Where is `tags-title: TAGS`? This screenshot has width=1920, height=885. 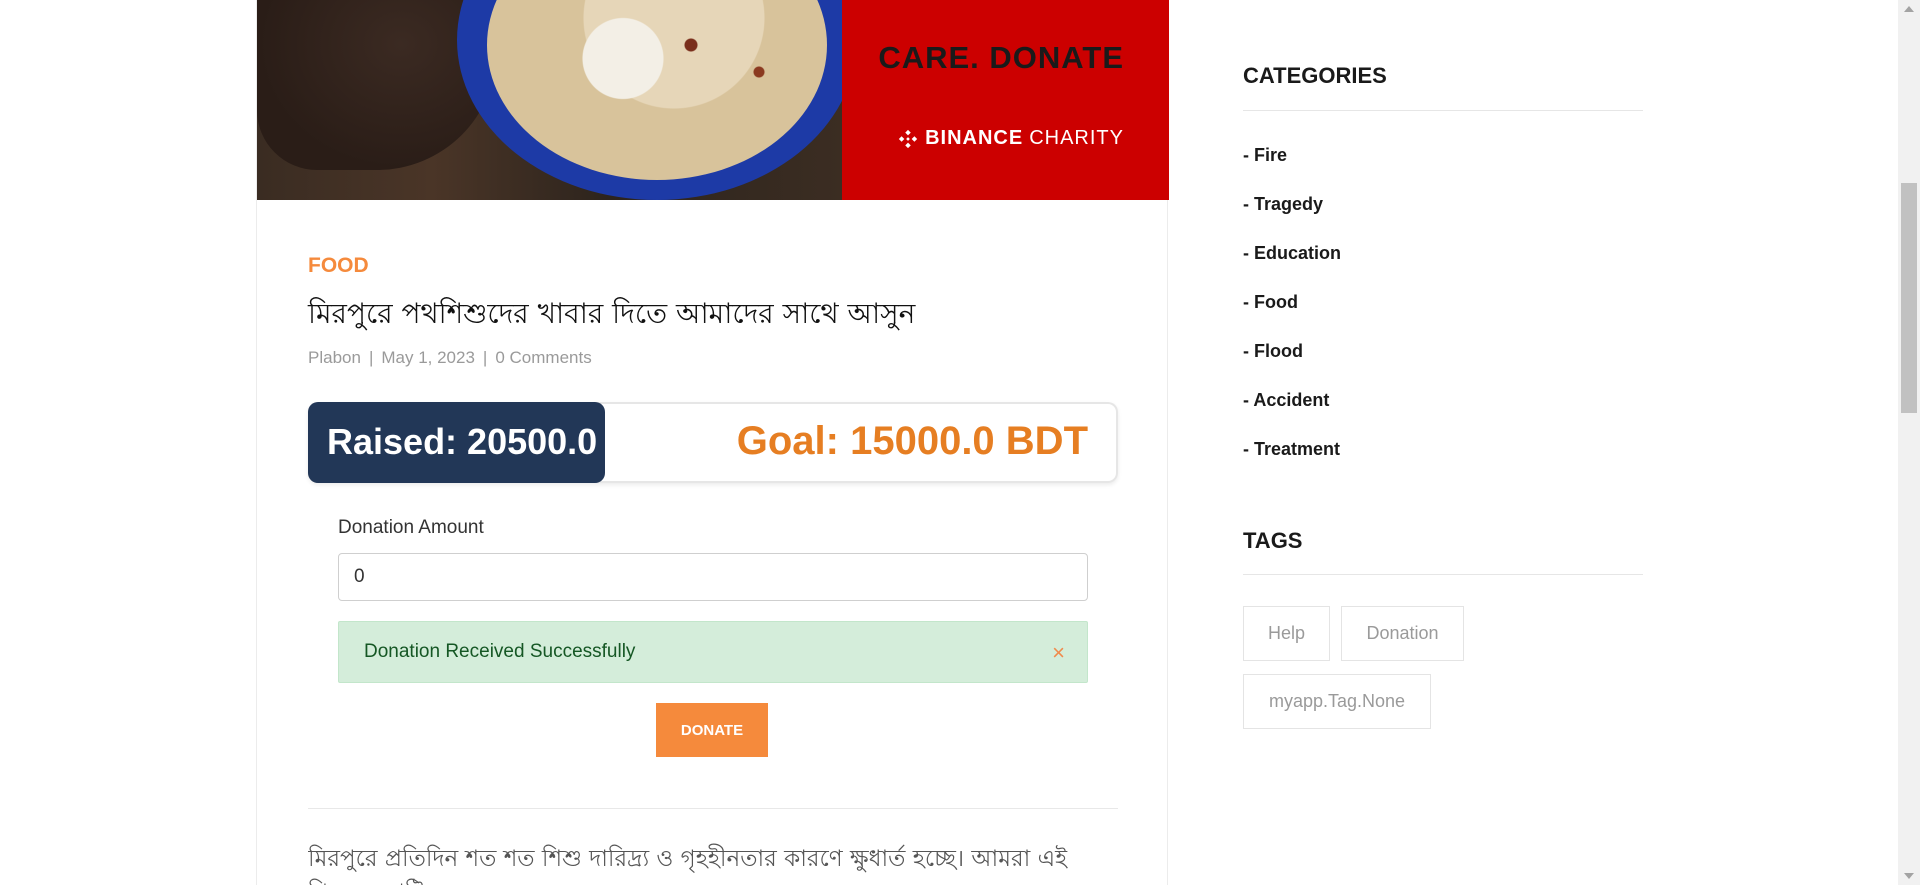 tags-title: TAGS is located at coordinates (1273, 540).